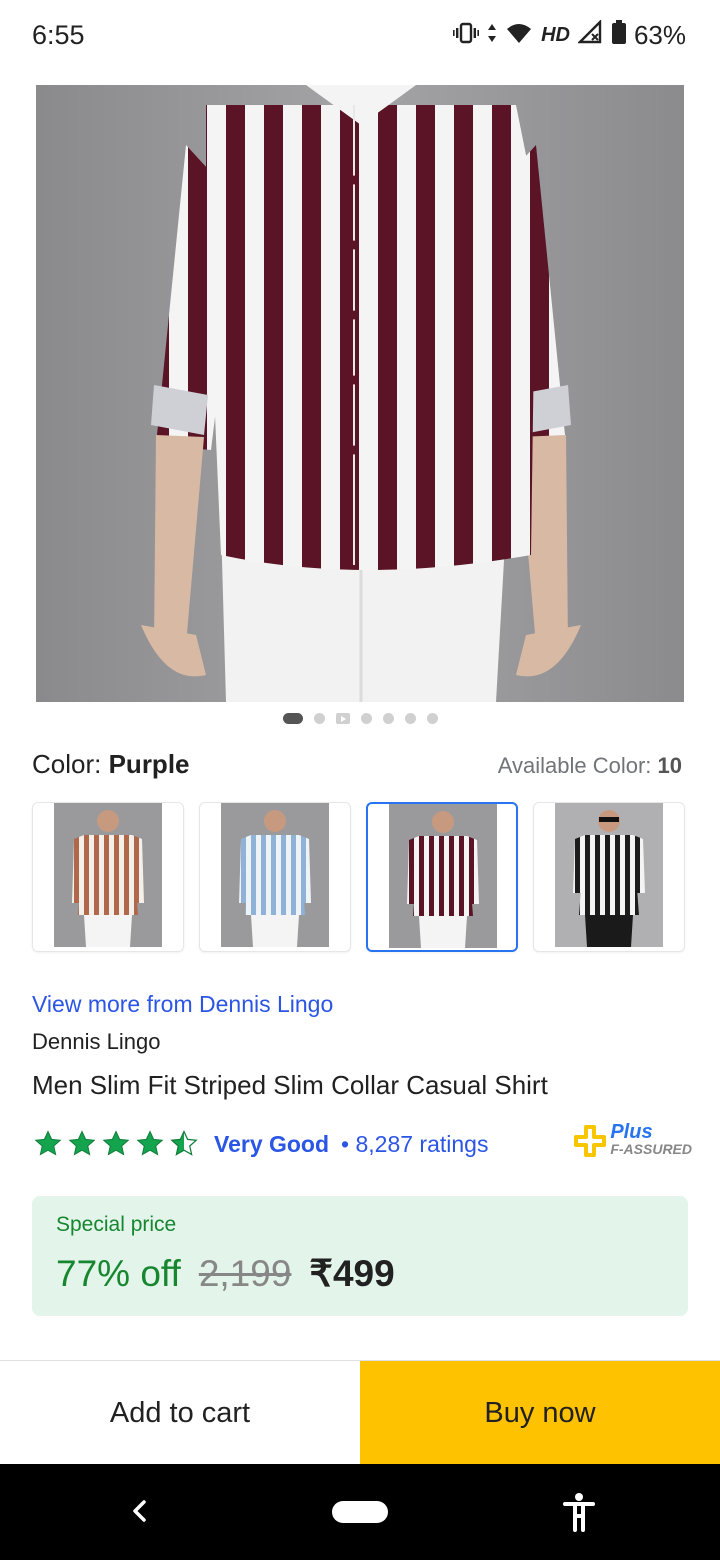 This screenshot has width=720, height=1560. I want to click on color-value: Purple, so click(149, 764).